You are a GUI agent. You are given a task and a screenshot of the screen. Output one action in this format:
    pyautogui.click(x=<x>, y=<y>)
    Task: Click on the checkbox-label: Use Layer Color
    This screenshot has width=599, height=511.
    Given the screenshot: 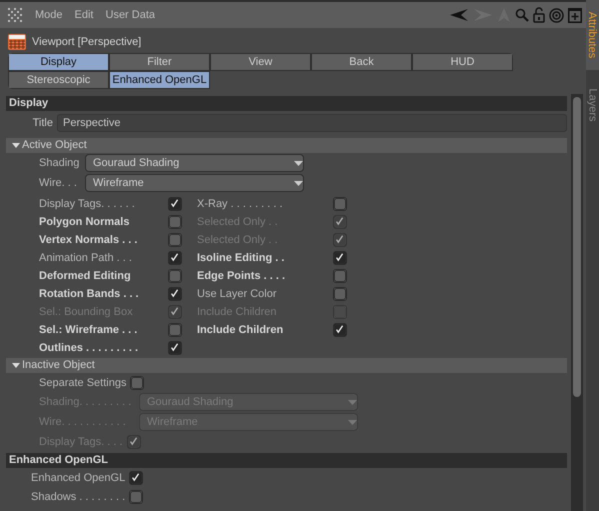 What is the action you would take?
    pyautogui.click(x=236, y=294)
    